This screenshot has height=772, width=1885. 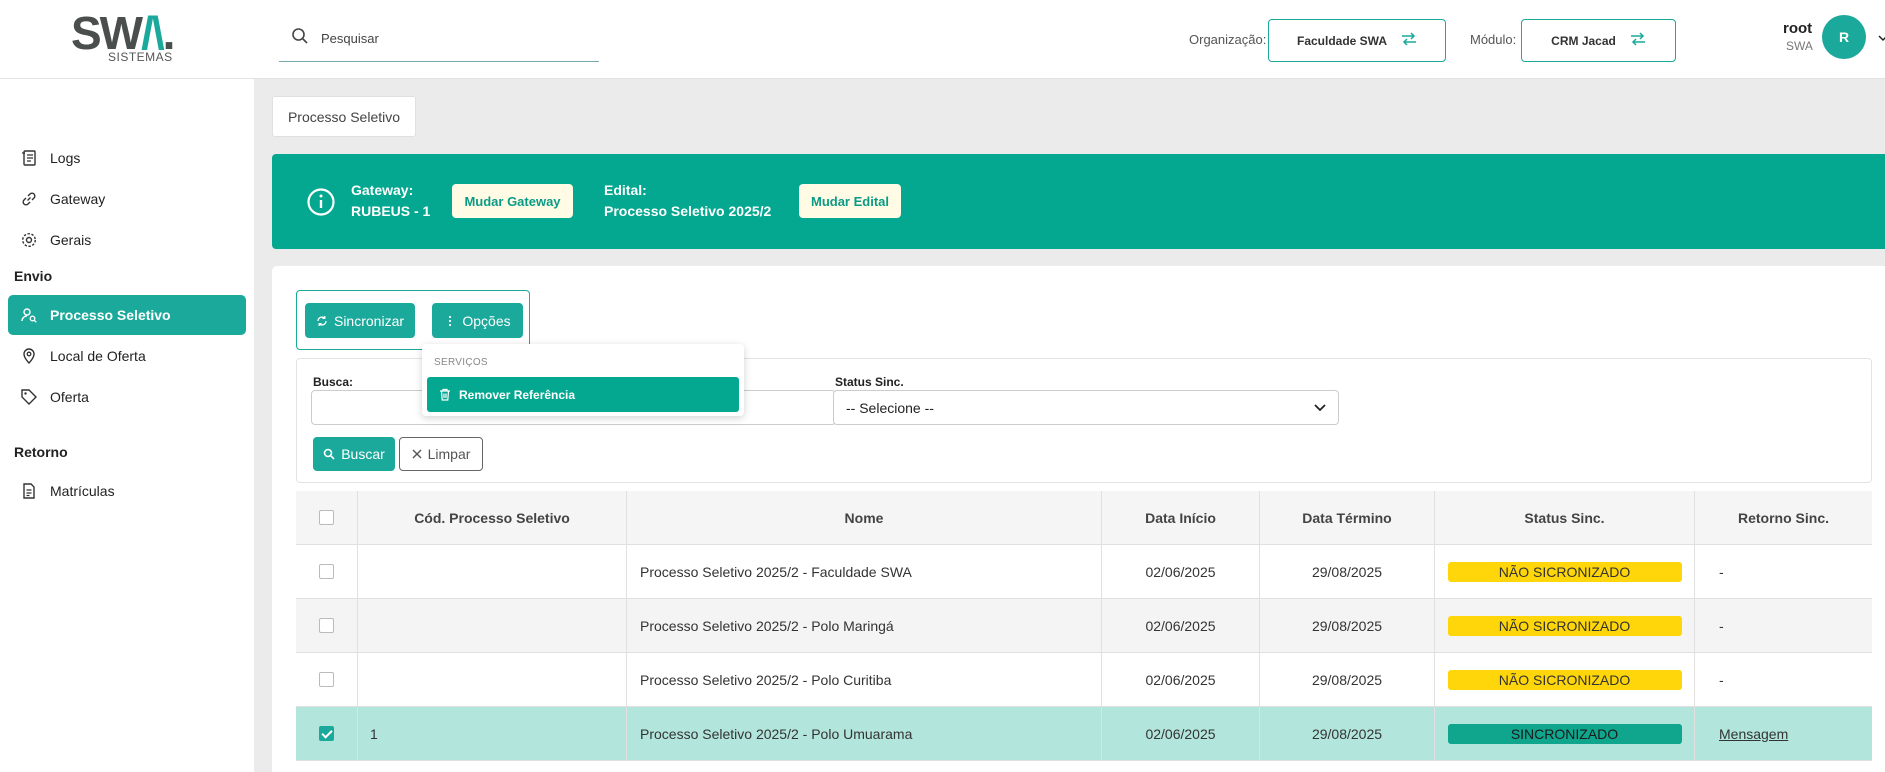 I want to click on col-header-retorno: Retorno Sinc., so click(x=1783, y=517).